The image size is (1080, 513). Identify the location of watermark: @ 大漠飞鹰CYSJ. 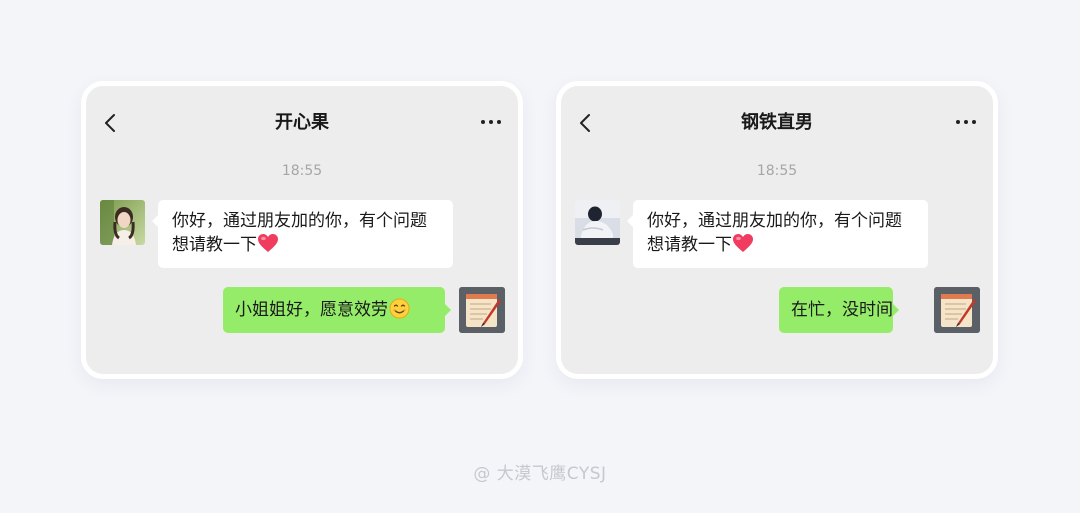
(540, 474).